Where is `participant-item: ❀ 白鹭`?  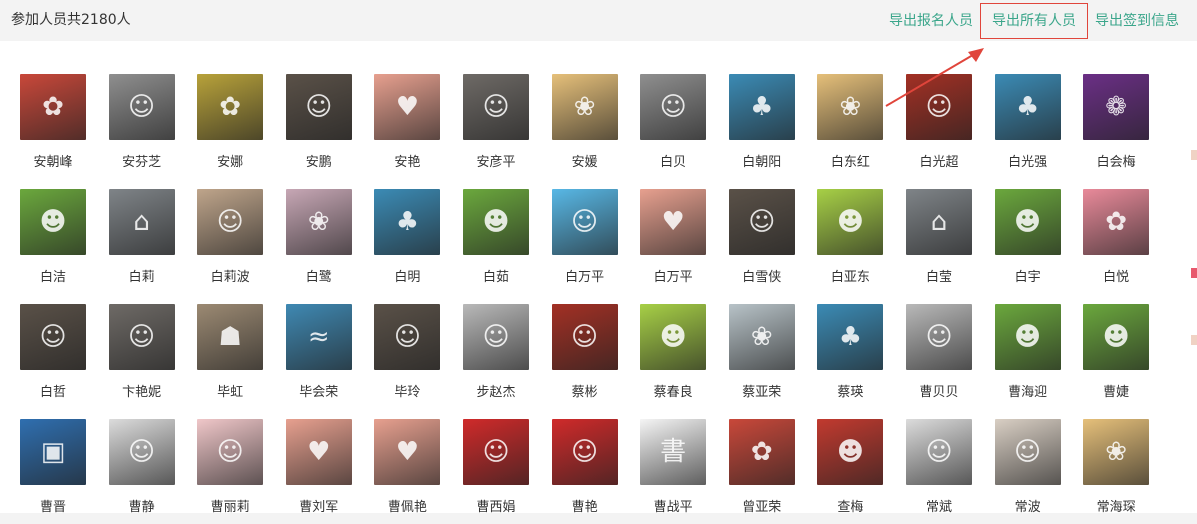 participant-item: ❀ 白鹭 is located at coordinates (319, 241).